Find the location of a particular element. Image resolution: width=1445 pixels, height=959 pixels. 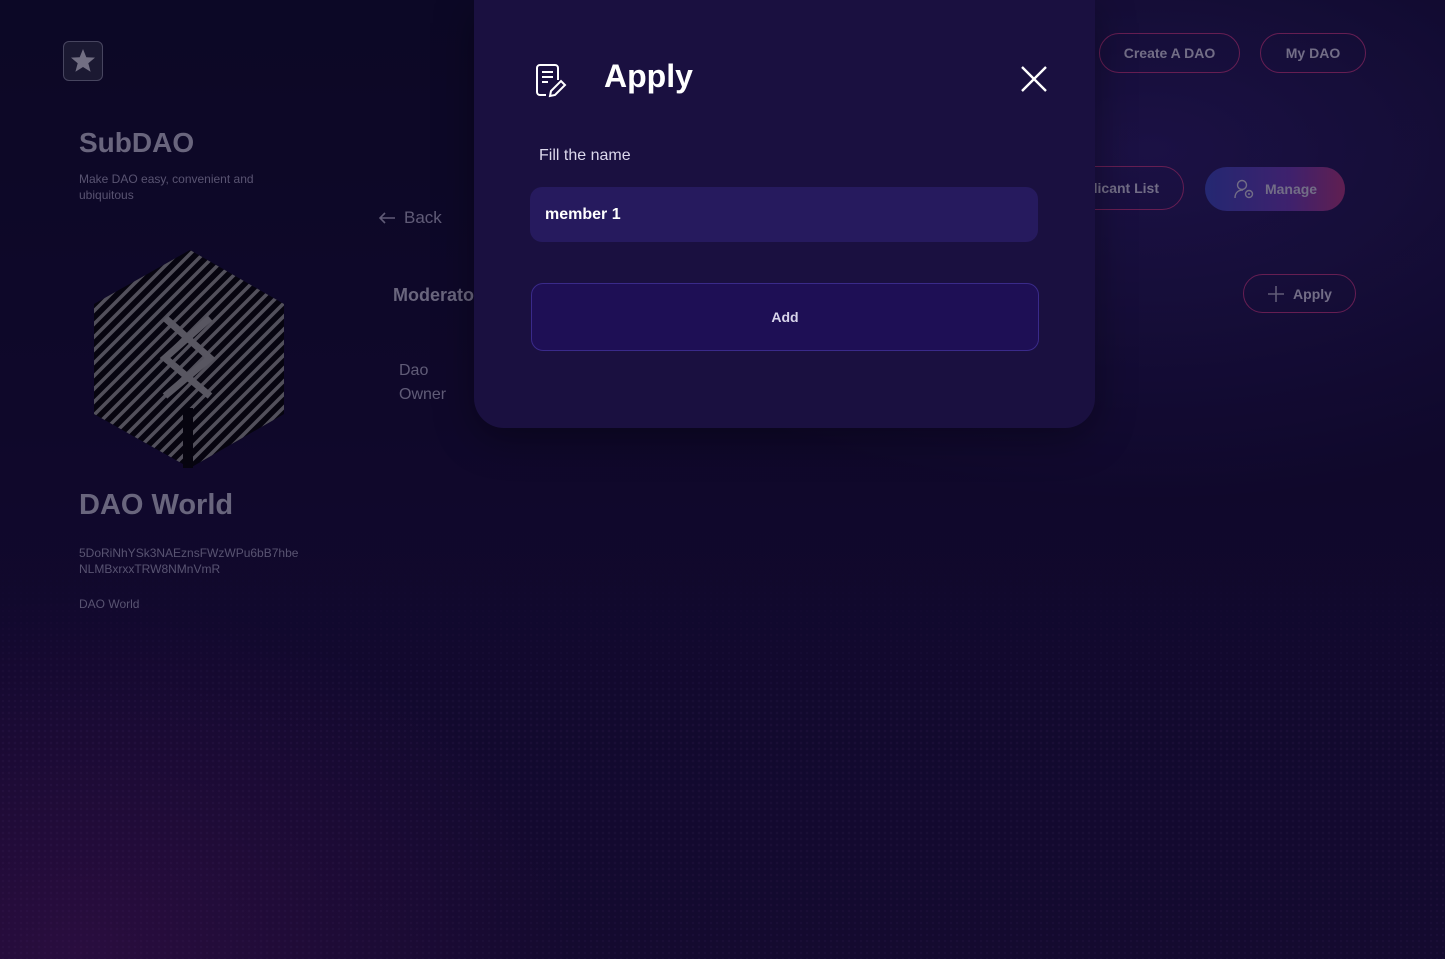

edit-document-icon is located at coordinates (551, 83).